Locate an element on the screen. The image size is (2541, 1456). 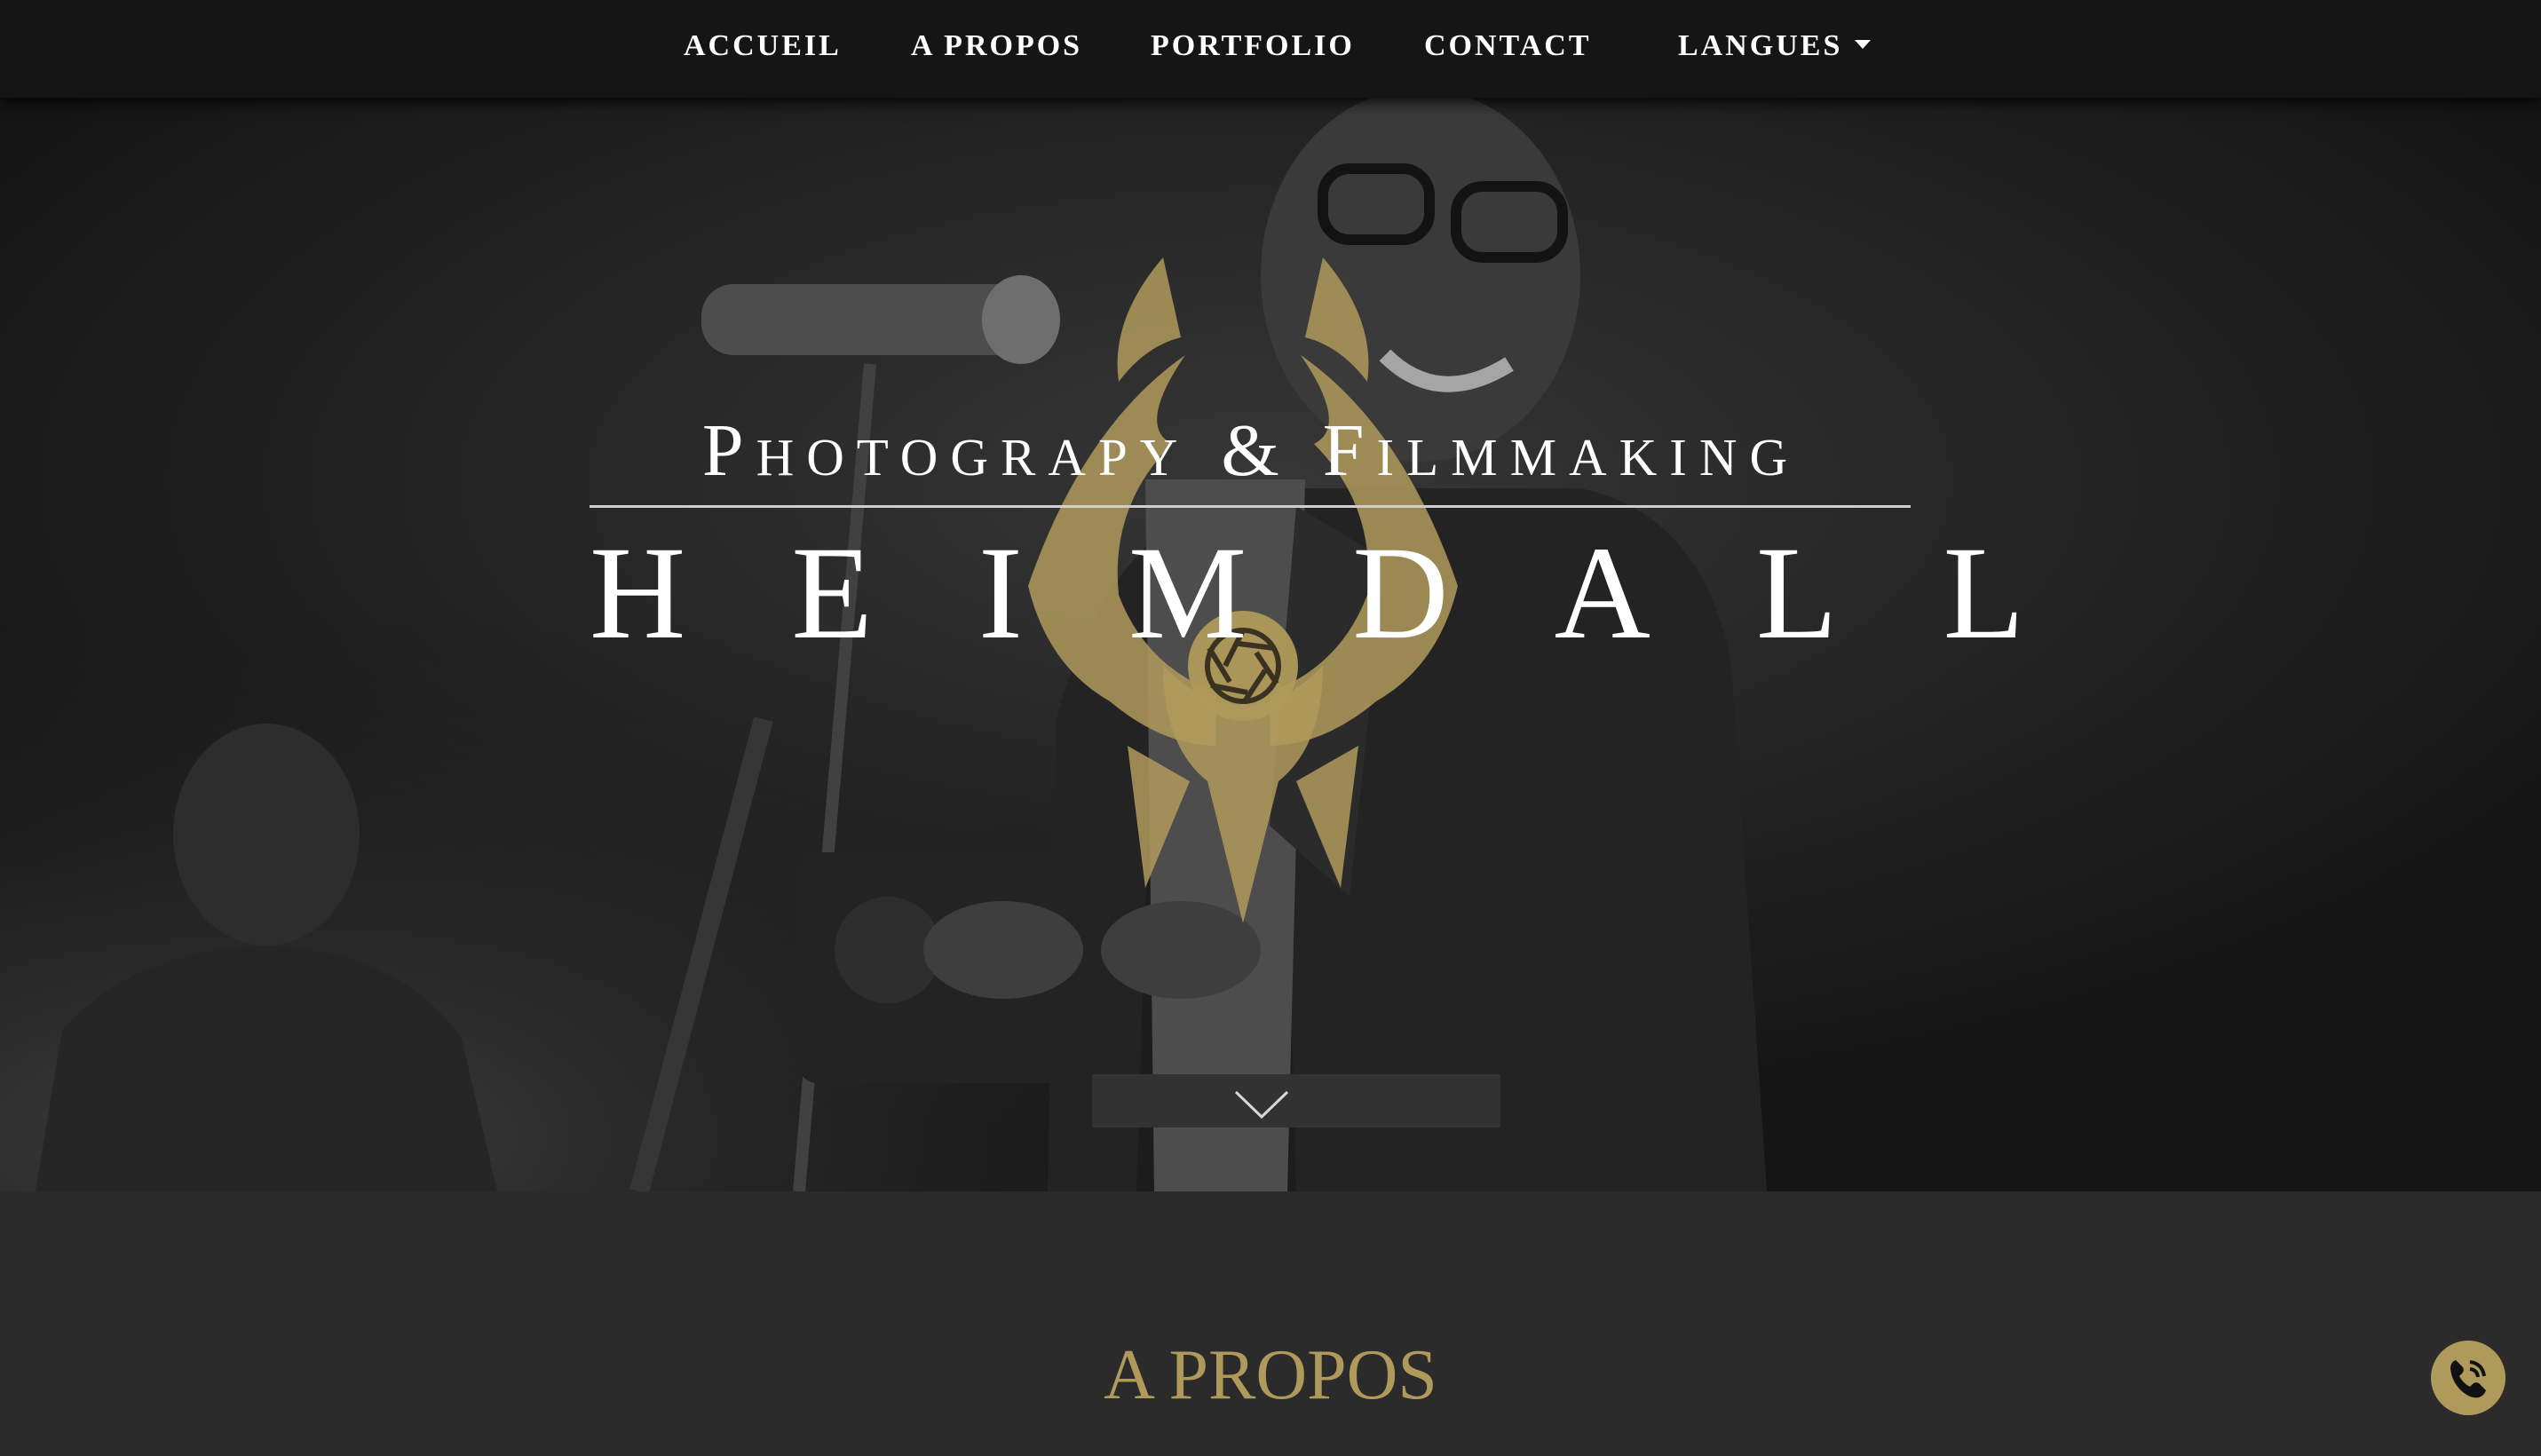
chevron-down-icon is located at coordinates (1261, 1105).